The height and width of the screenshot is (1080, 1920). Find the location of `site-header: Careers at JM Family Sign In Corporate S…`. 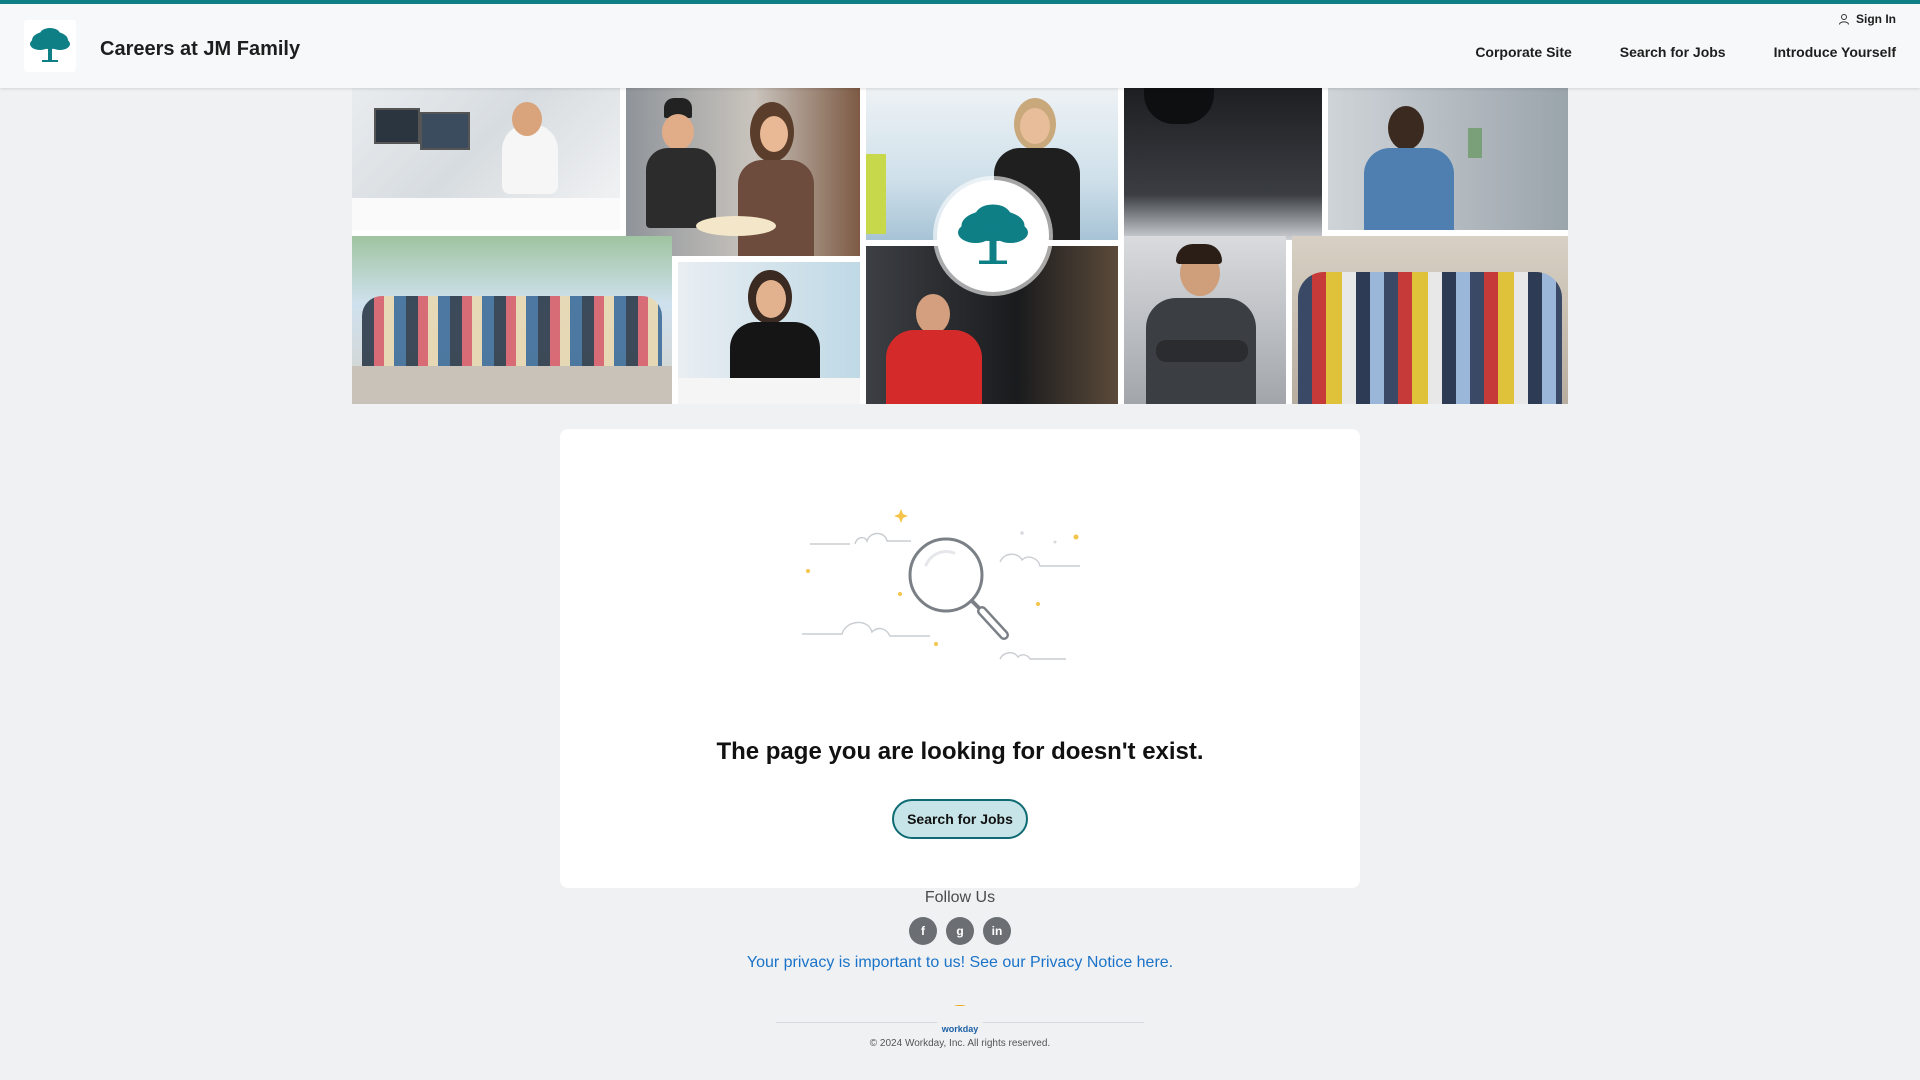

site-header: Careers at JM Family Sign In Corporate S… is located at coordinates (960, 44).